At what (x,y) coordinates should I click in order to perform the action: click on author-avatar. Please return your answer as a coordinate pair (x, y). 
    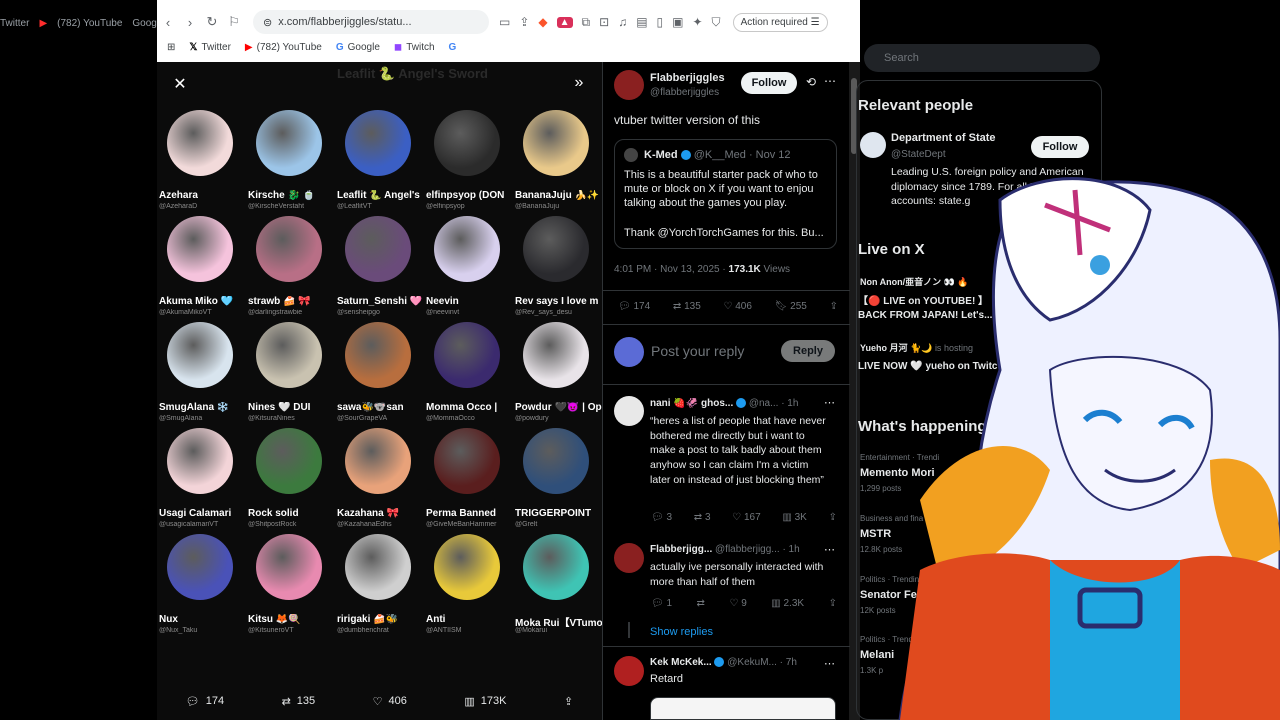
    Looking at the image, I should click on (629, 85).